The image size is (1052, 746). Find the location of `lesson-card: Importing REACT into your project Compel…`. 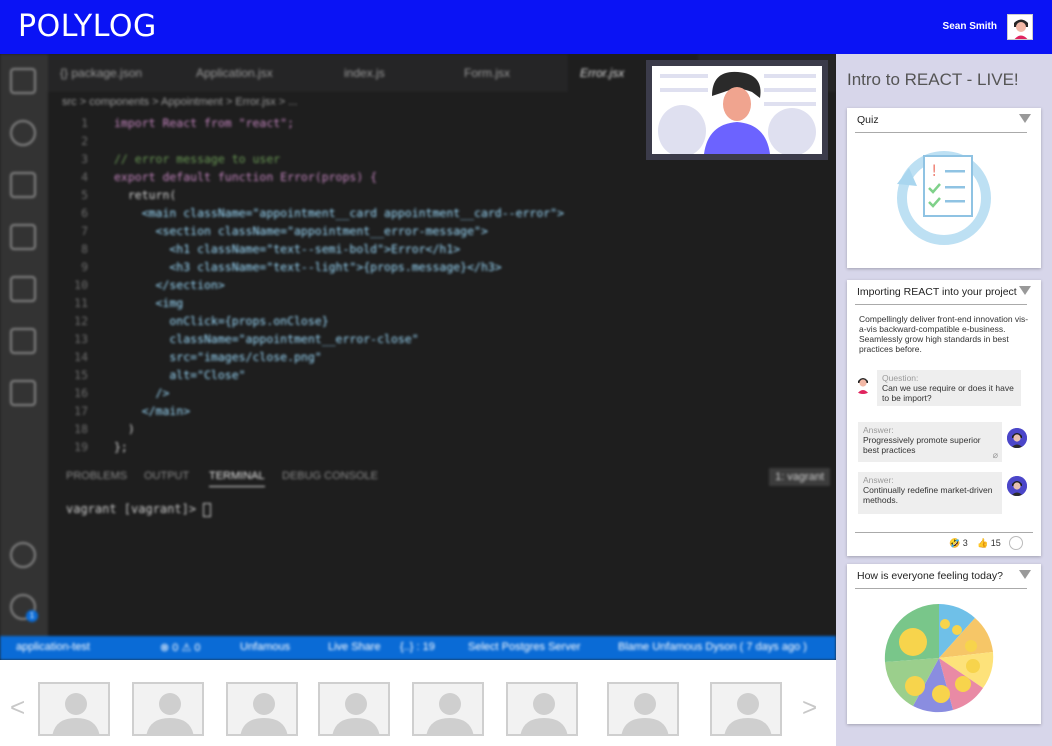

lesson-card: Importing REACT into your project Compel… is located at coordinates (944, 418).